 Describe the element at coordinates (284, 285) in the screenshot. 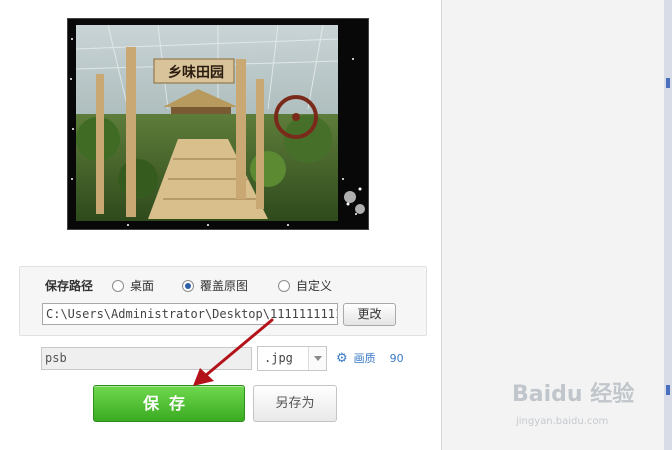

I see `radio-custom-indicator` at that location.